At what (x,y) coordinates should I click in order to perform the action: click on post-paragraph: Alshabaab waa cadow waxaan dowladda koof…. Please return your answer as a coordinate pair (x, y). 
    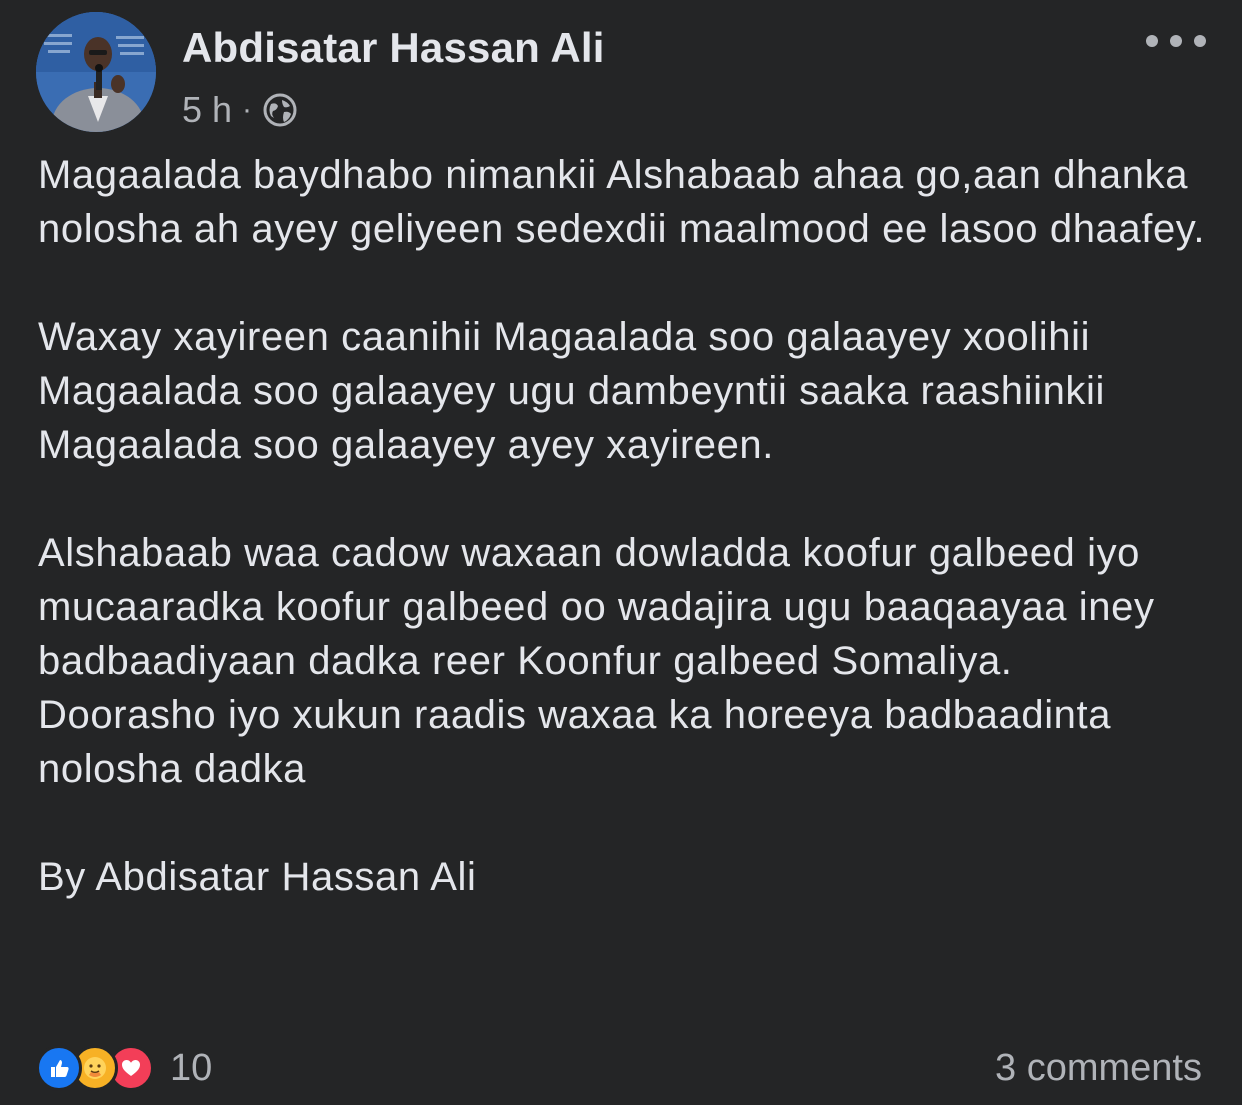
    Looking at the image, I should click on (596, 607).